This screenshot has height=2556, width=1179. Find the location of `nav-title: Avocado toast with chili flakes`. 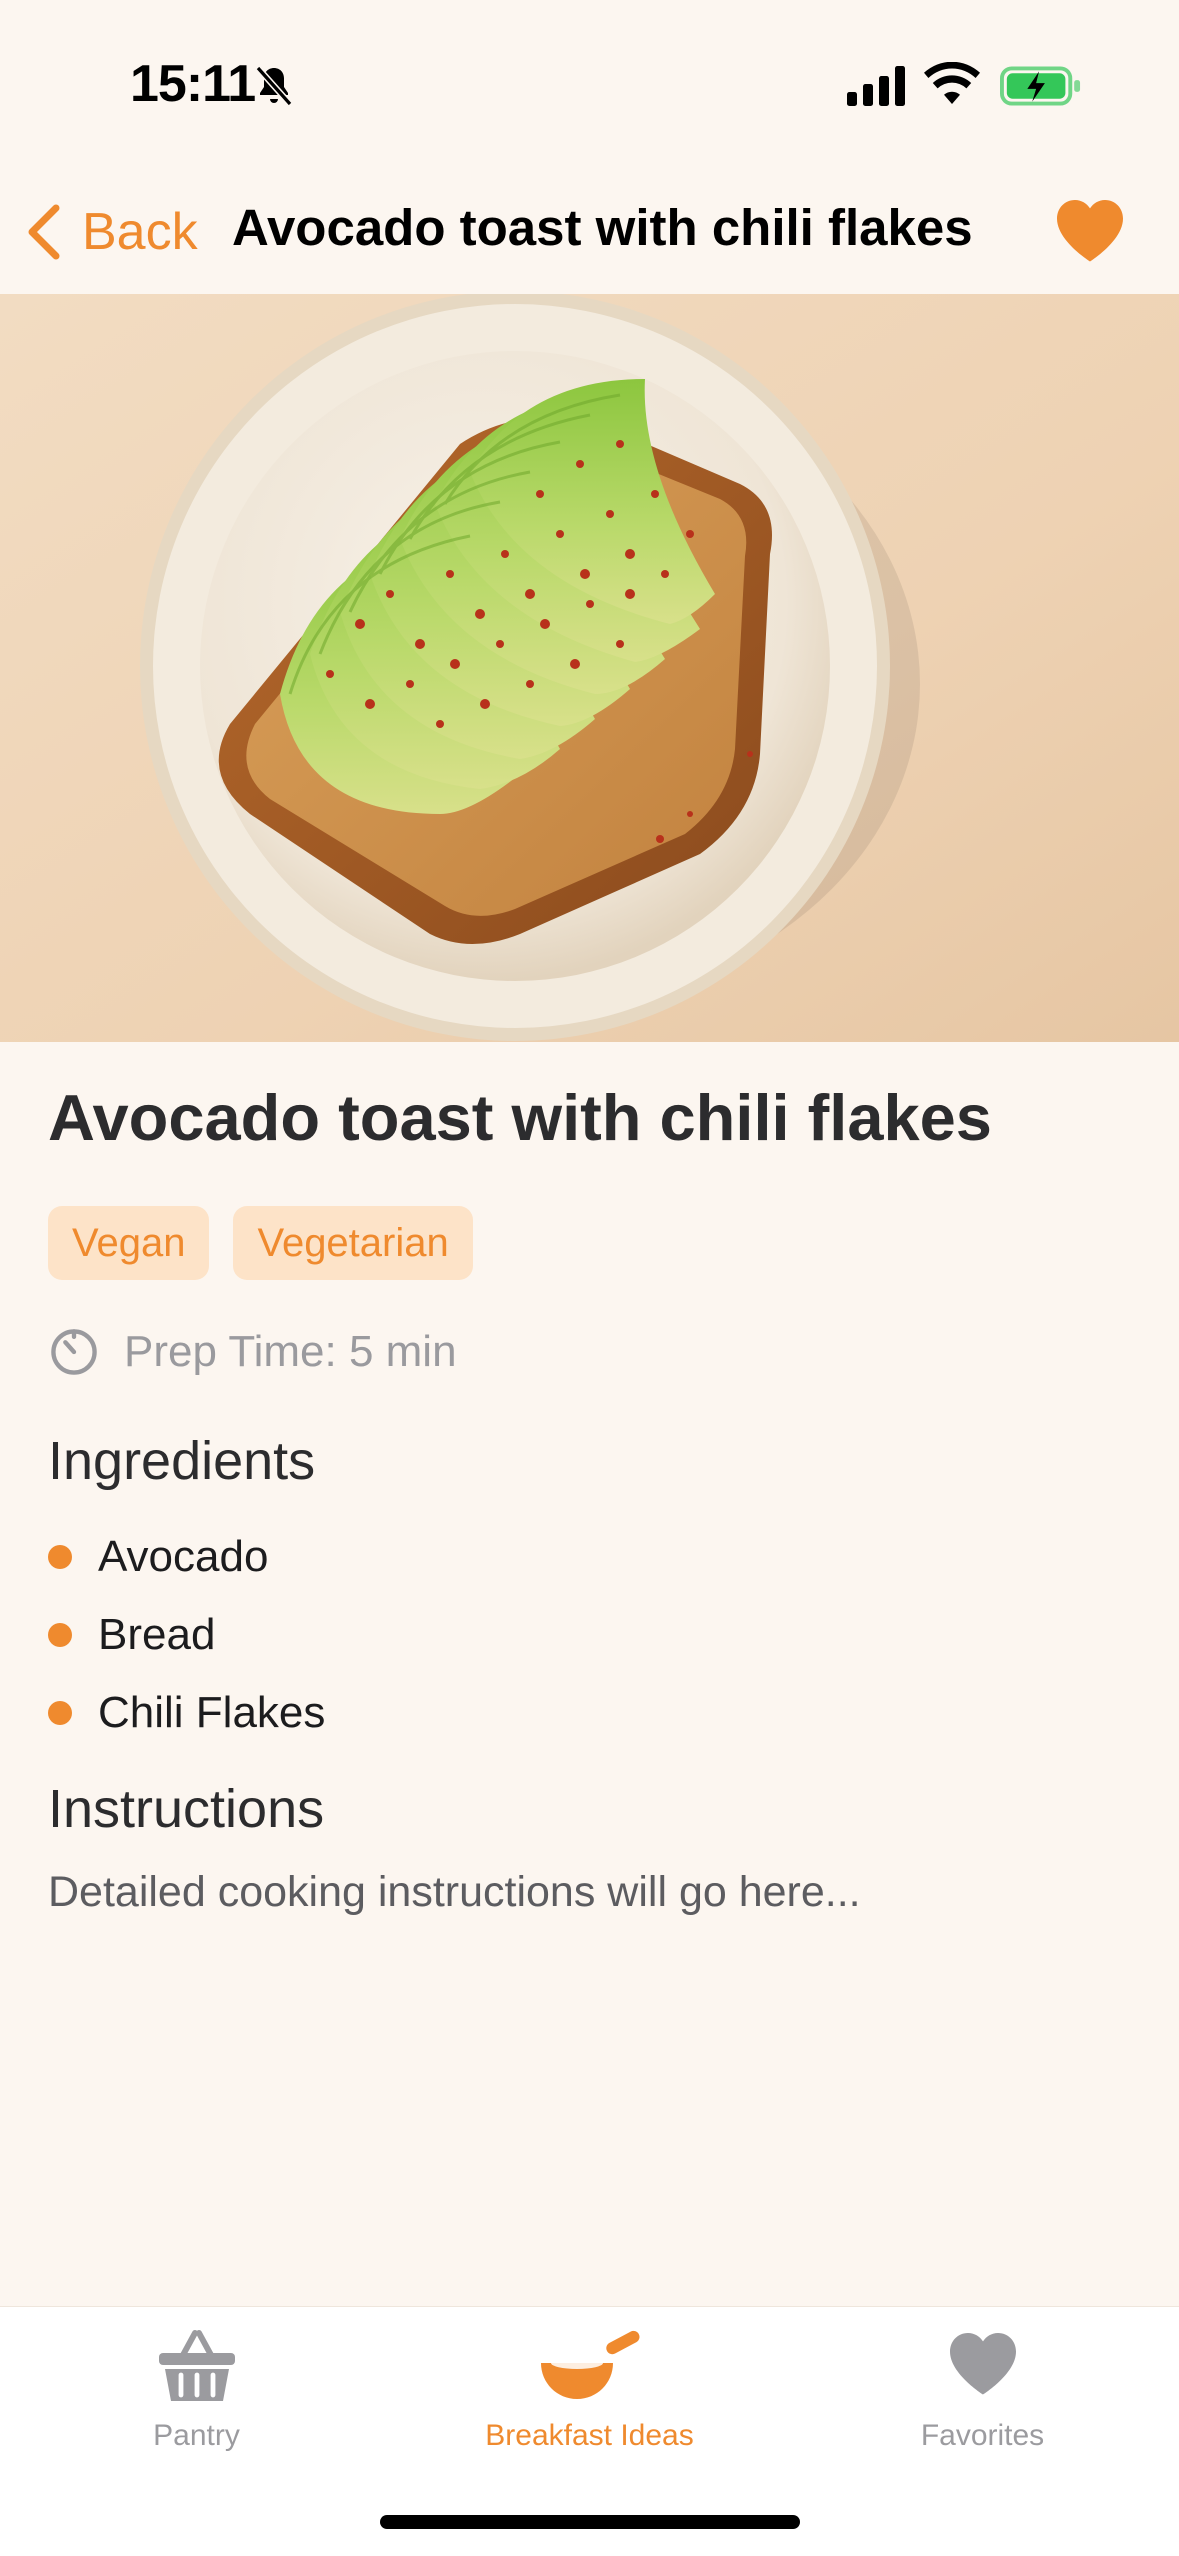

nav-title: Avocado toast with chili flakes is located at coordinates (602, 227).